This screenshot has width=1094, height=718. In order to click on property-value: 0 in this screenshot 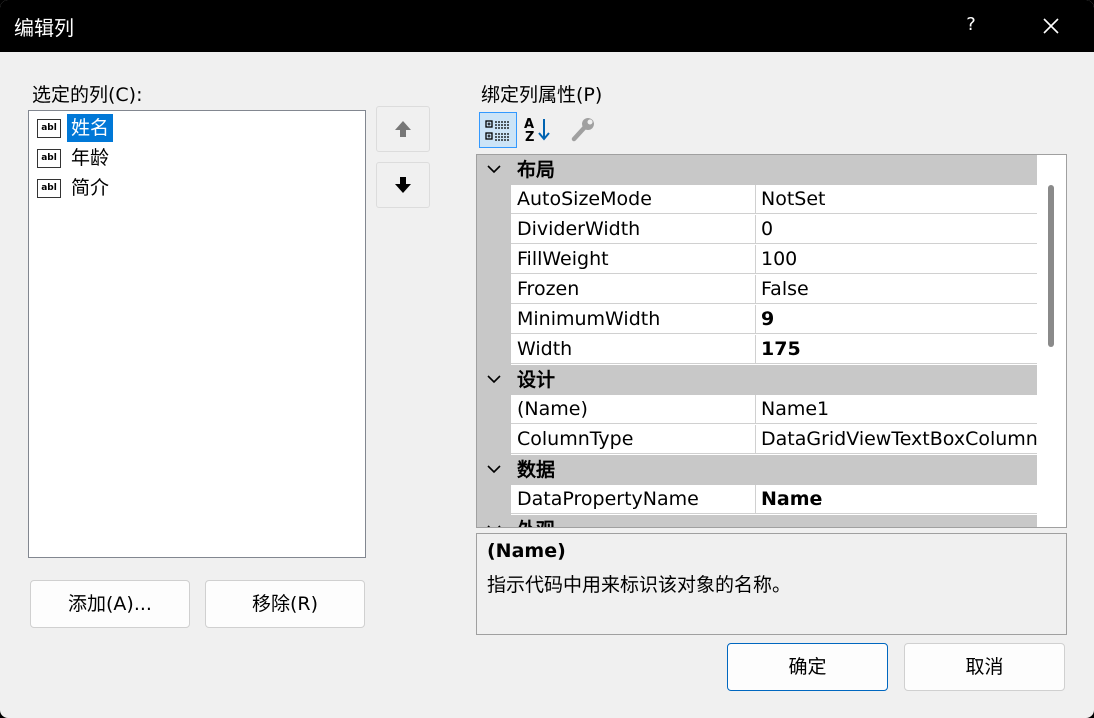, I will do `click(896, 229)`.